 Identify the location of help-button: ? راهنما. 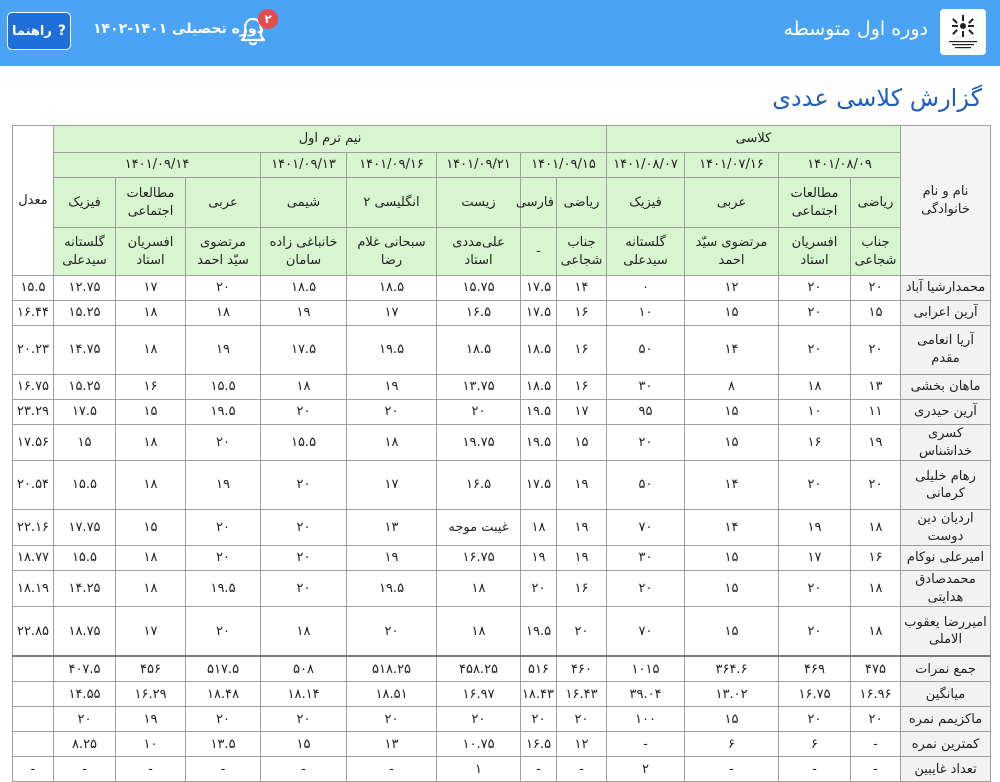
(39, 31).